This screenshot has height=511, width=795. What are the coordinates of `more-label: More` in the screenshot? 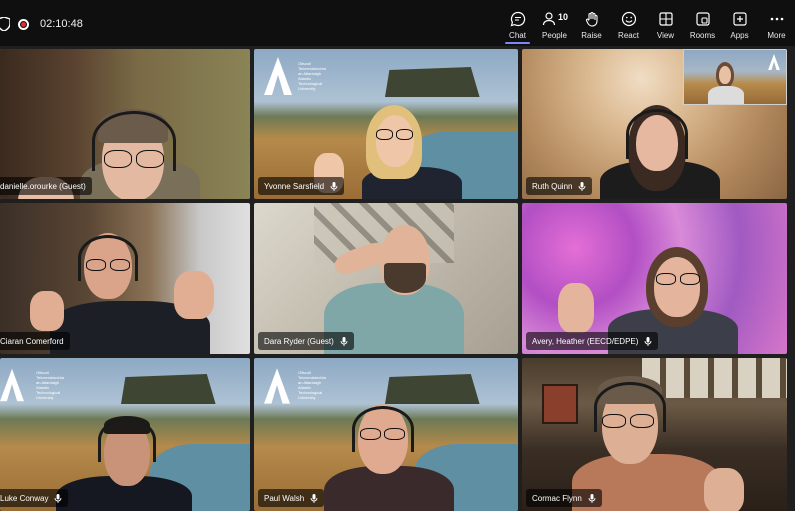 It's located at (776, 35).